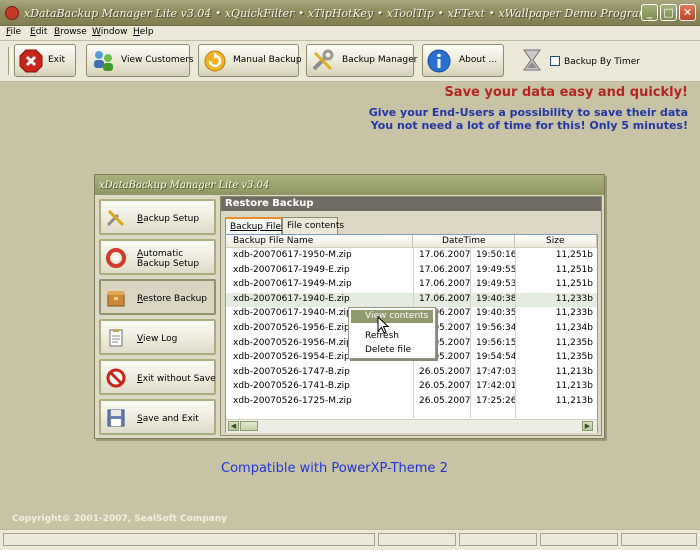 This screenshot has height=550, width=700. What do you see at coordinates (496, 328) in the screenshot?
I see `cell-time: 19:56:34` at bounding box center [496, 328].